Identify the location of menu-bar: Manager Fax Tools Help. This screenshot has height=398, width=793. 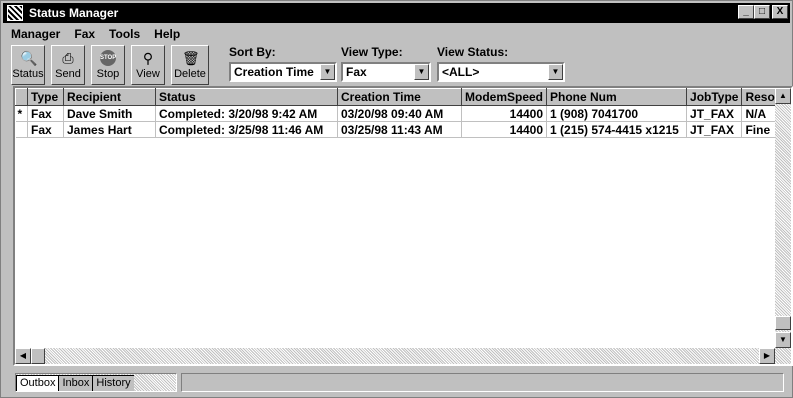
(91, 33).